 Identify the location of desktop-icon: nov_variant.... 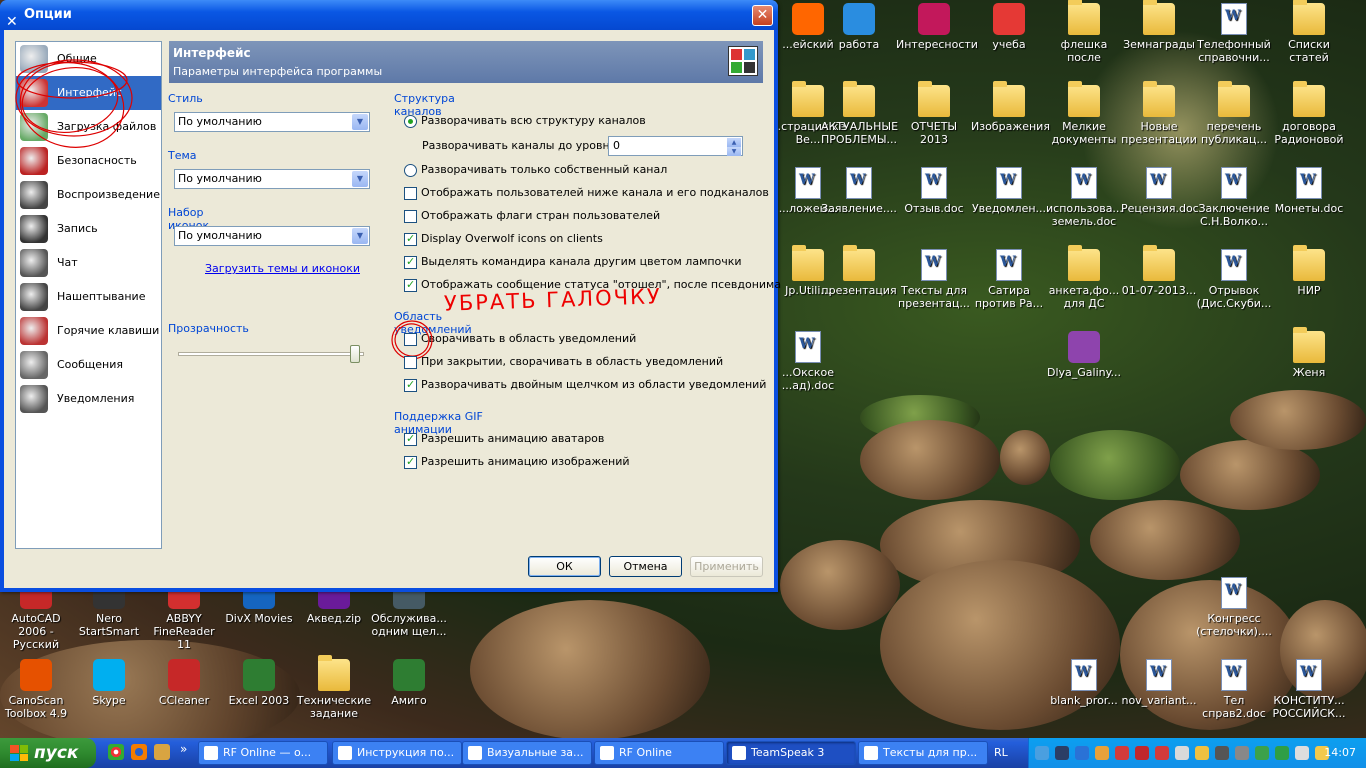
(1159, 683).